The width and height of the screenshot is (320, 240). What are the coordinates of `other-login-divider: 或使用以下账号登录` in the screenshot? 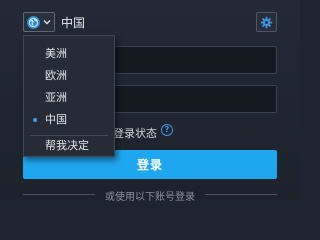 It's located at (150, 195).